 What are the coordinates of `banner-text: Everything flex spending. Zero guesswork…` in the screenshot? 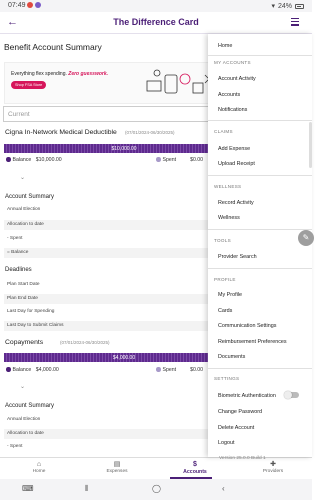 It's located at (59, 74).